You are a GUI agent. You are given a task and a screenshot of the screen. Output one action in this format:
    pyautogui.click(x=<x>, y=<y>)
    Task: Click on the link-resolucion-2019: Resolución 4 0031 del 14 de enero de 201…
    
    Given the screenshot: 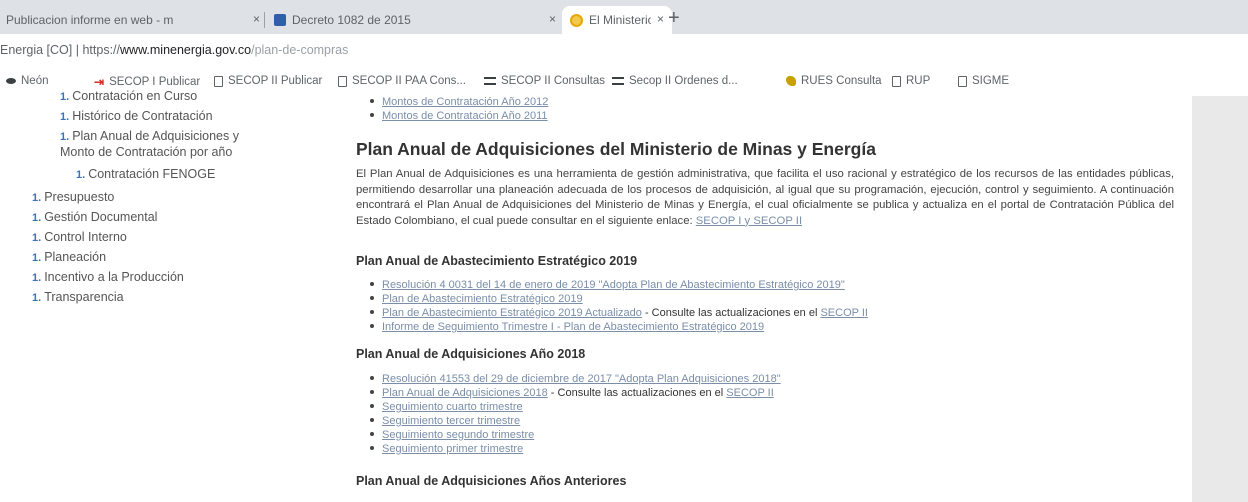 What is the action you would take?
    pyautogui.click(x=613, y=285)
    